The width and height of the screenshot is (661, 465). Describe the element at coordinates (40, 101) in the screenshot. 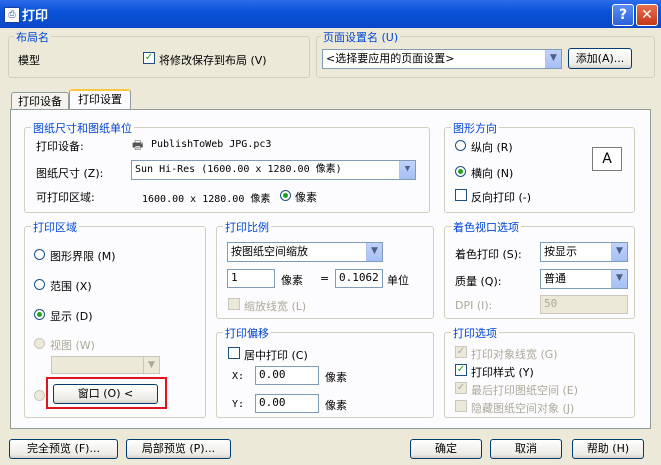

I see `tab-print-device: 打印设备` at that location.